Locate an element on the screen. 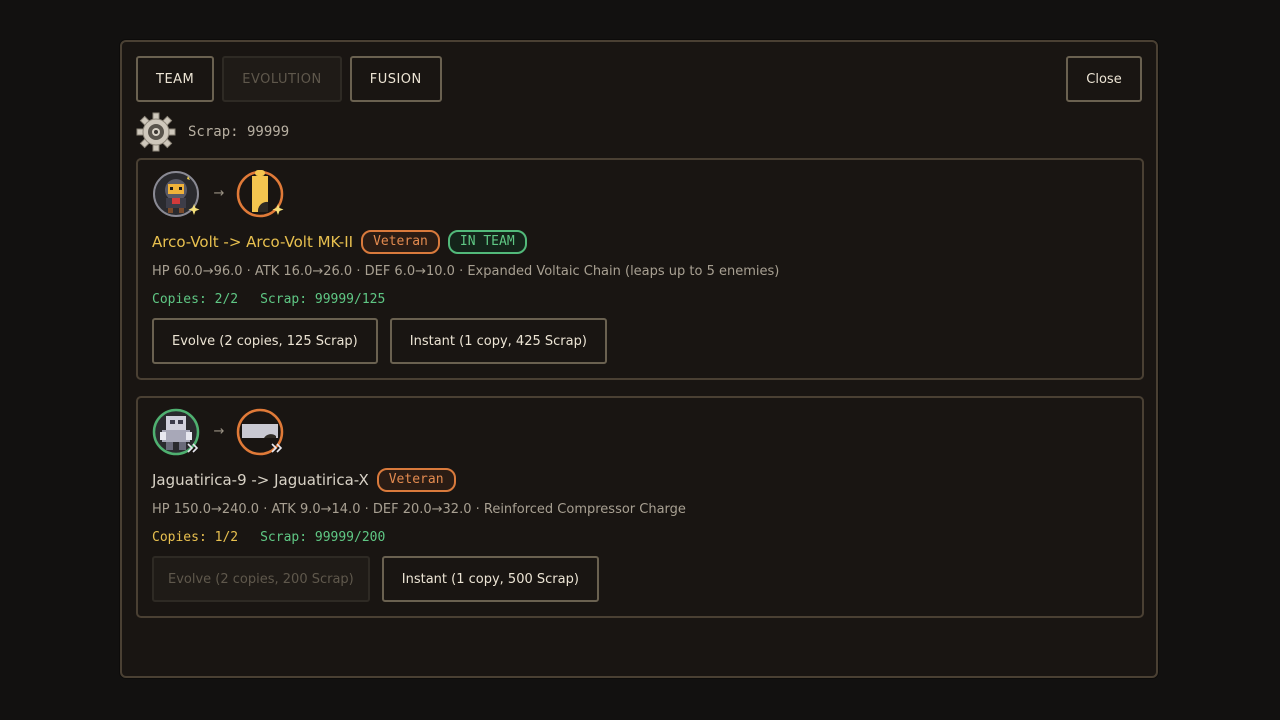 This screenshot has width=1280, height=720. robot-portrait-icon is located at coordinates (176, 194).